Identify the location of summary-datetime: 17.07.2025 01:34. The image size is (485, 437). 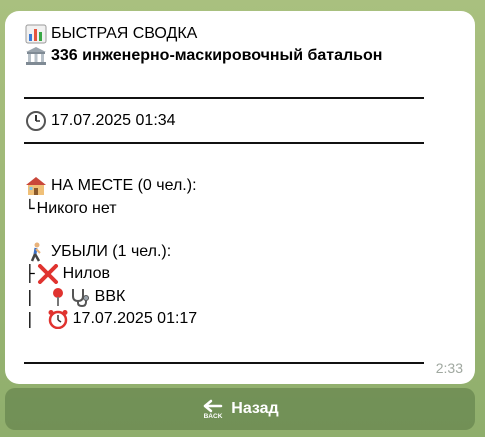
(113, 120).